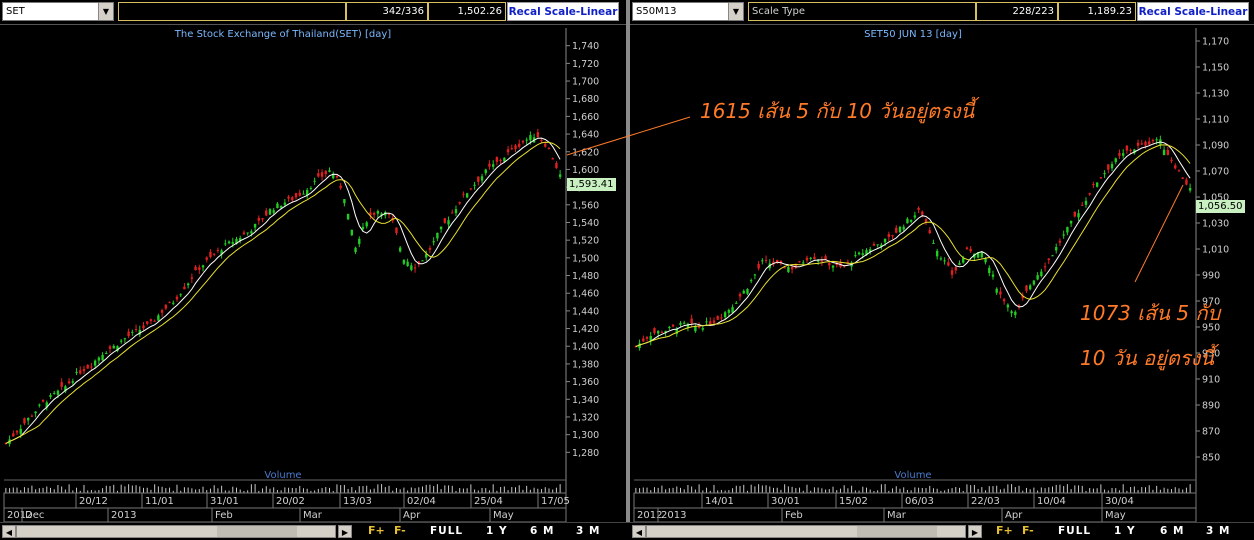 This screenshot has width=1254, height=540. Describe the element at coordinates (58, 11) in the screenshot. I see `symbol-select-left: SET ▼` at that location.